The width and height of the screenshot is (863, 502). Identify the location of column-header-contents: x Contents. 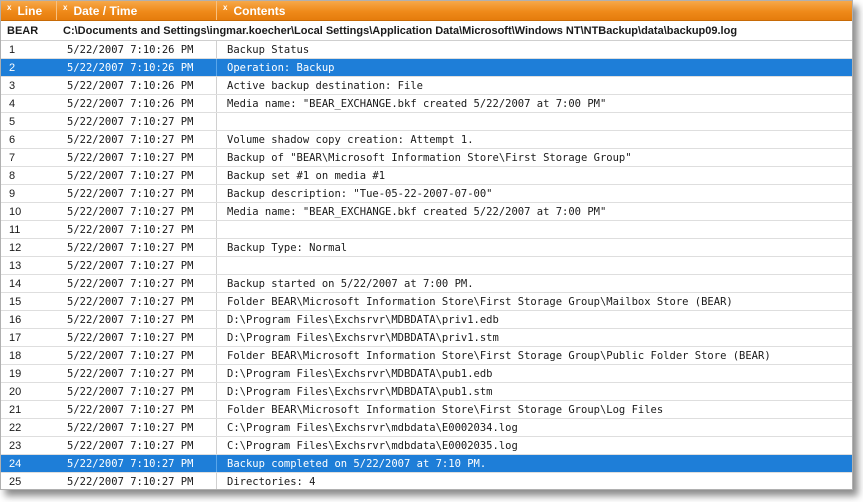
(534, 10).